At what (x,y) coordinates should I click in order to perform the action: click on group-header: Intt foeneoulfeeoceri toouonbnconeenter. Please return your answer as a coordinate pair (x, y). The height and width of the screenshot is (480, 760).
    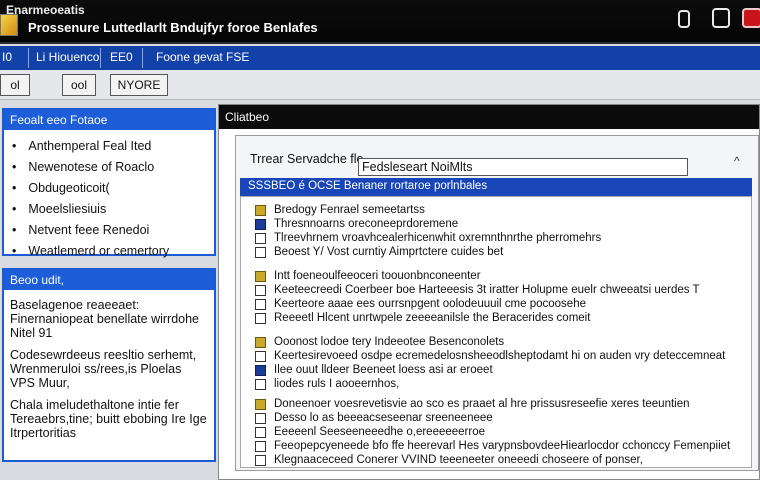
    Looking at the image, I should click on (477, 276).